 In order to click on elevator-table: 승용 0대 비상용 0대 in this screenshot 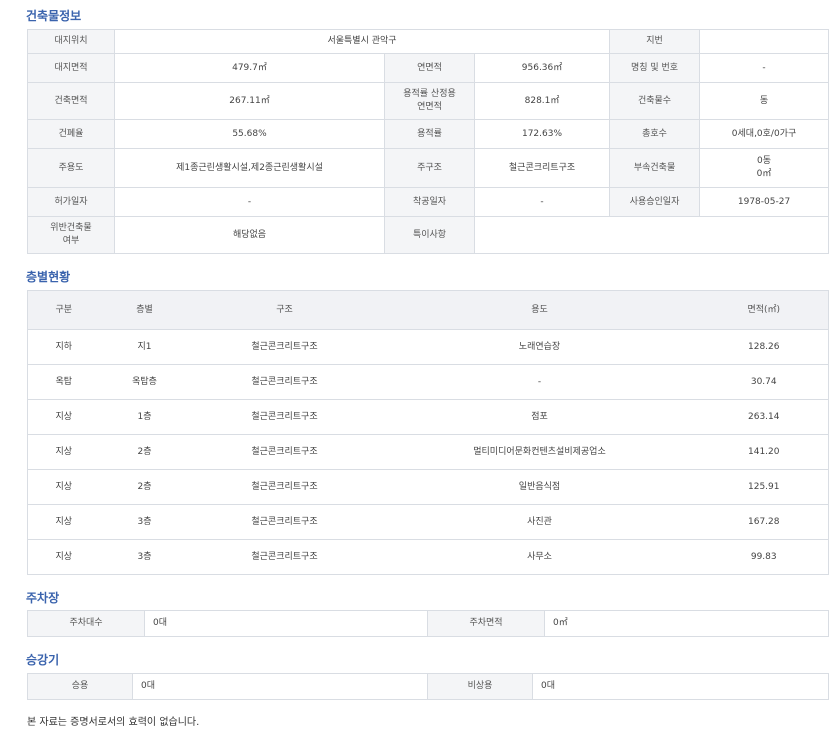, I will do `click(428, 686)`.